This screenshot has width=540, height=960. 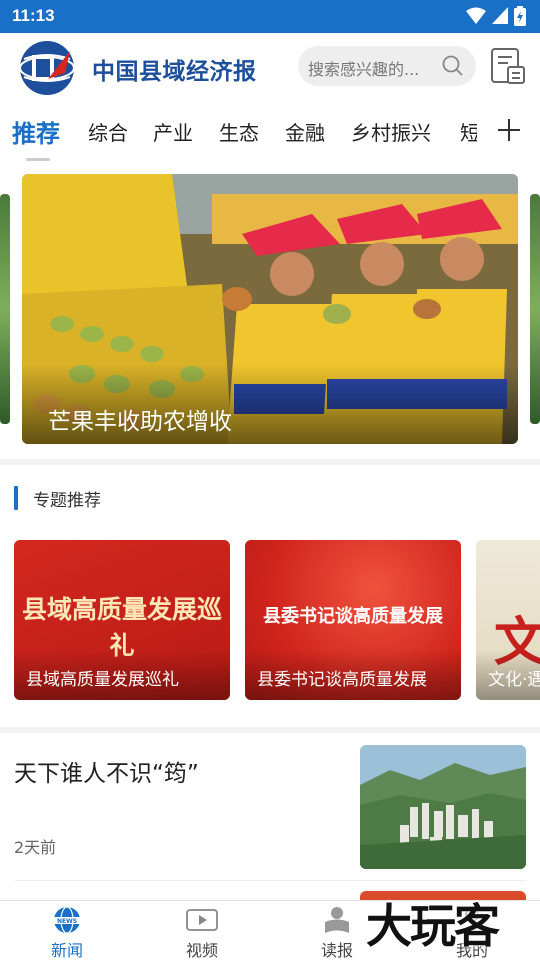 What do you see at coordinates (108, 131) in the screenshot?
I see `tab-general: 综合` at bounding box center [108, 131].